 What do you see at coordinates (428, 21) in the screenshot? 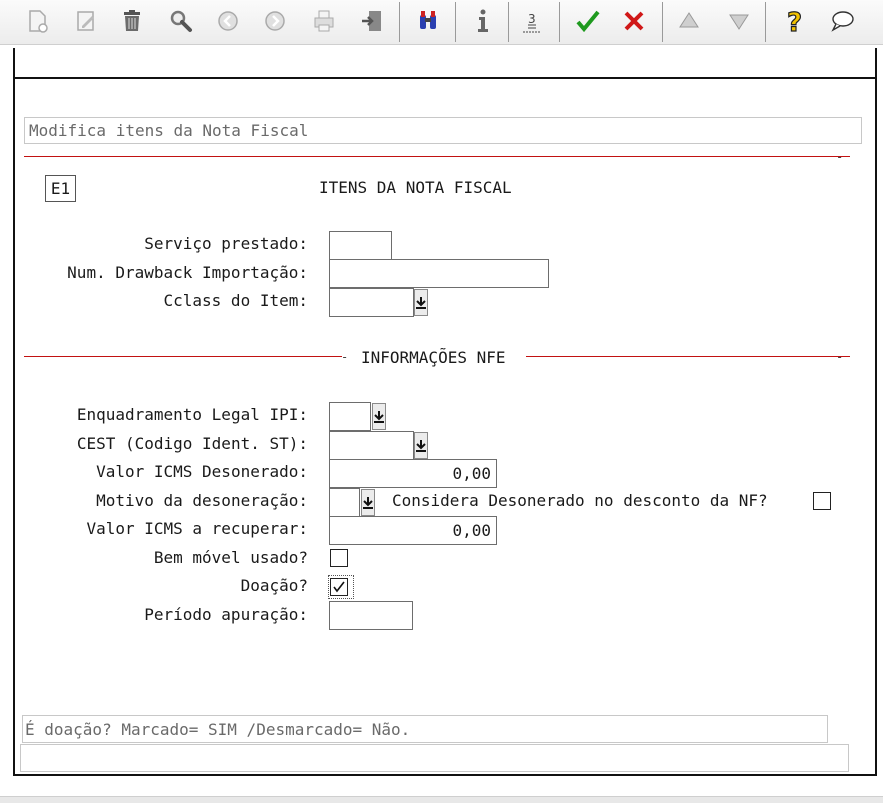
I see `binoculars-icon` at bounding box center [428, 21].